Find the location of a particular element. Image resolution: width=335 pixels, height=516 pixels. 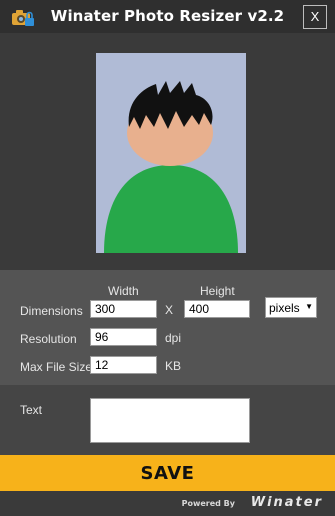

brand-logo: Winater is located at coordinates (286, 502).